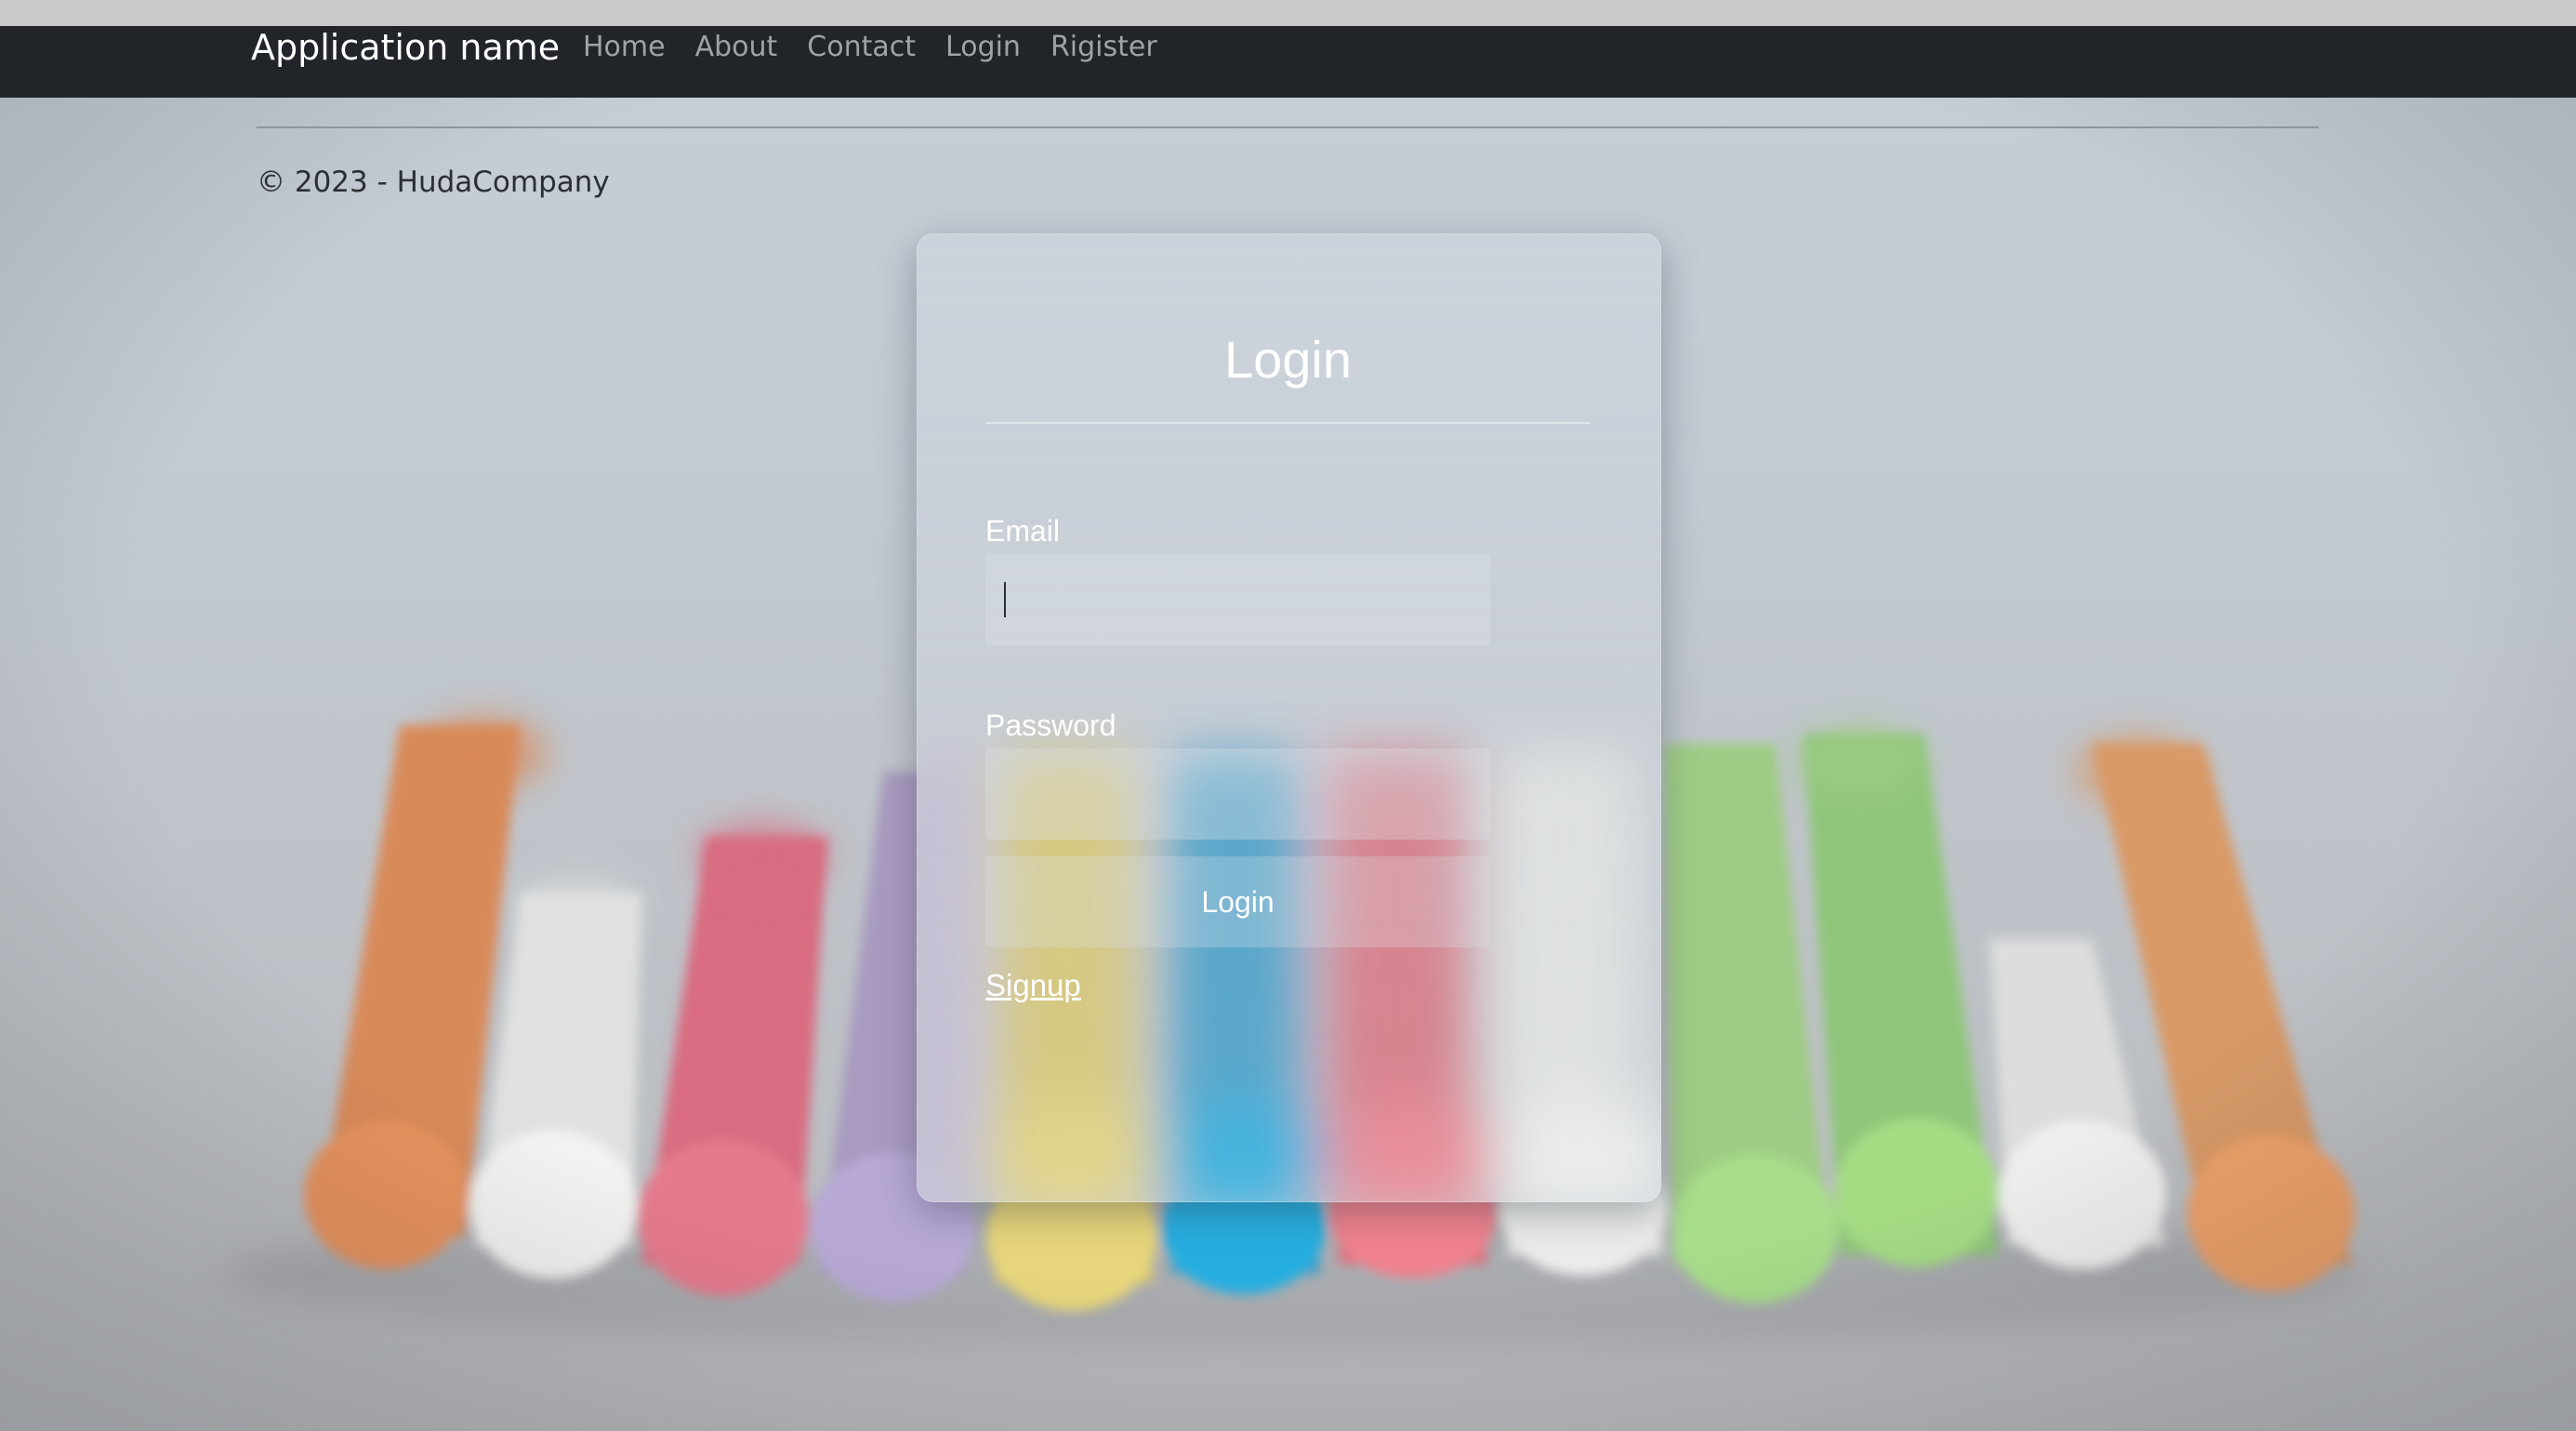  Describe the element at coordinates (1050, 725) in the screenshot. I see `password-label: Password` at that location.